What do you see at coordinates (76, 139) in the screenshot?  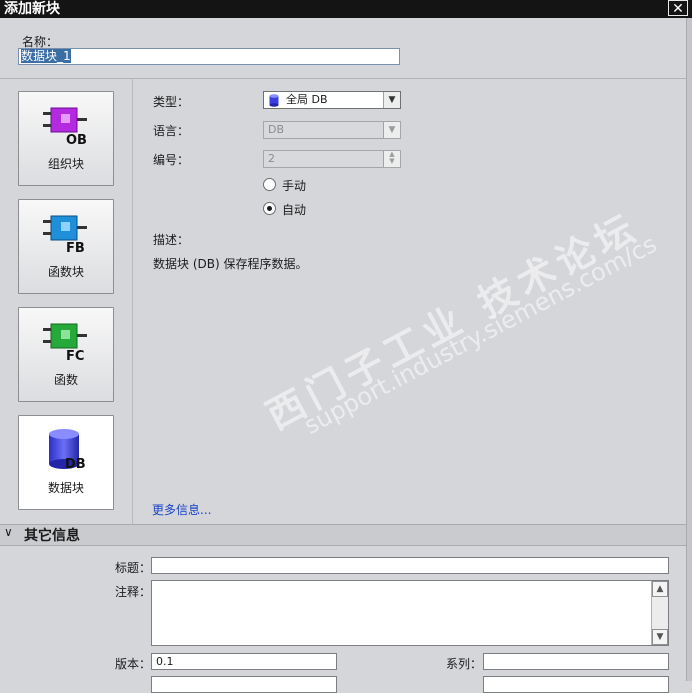 I see `ob-tag: OB` at bounding box center [76, 139].